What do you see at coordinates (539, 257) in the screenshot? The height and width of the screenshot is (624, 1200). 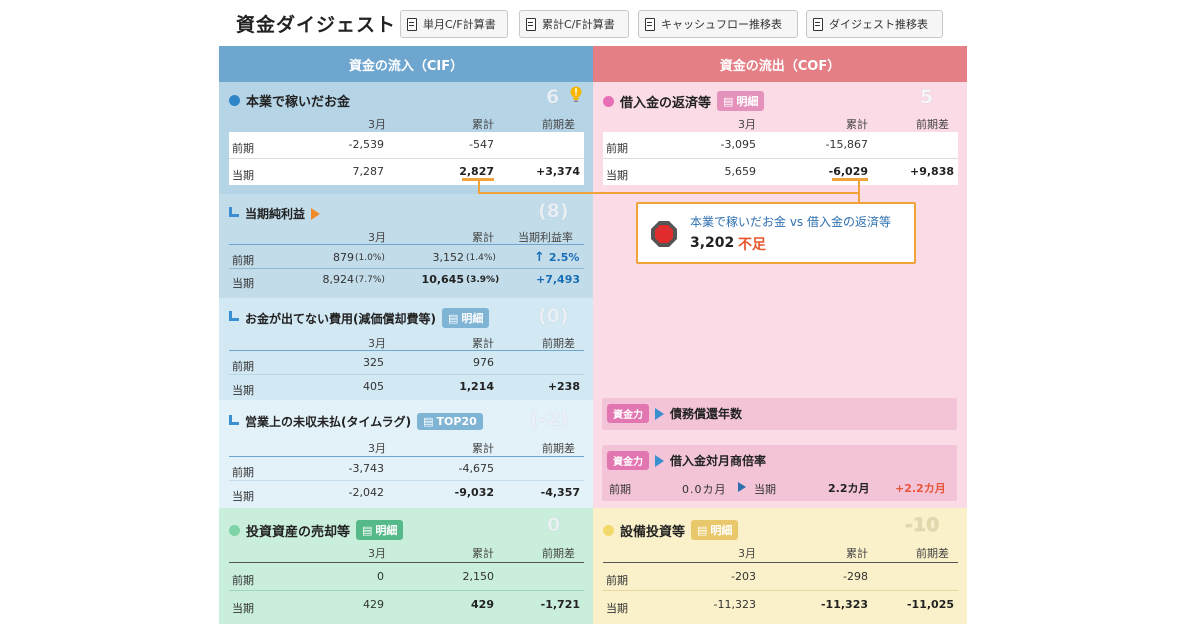 I see `arrow-up-icon: ↑` at bounding box center [539, 257].